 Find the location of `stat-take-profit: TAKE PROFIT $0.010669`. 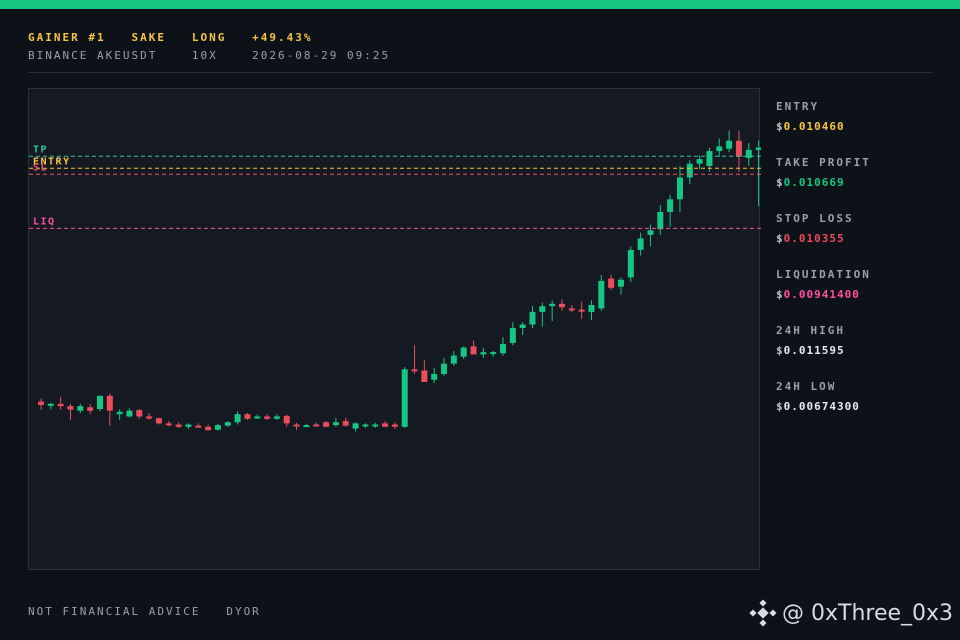

stat-take-profit: TAKE PROFIT $0.010669 is located at coordinates (861, 184).